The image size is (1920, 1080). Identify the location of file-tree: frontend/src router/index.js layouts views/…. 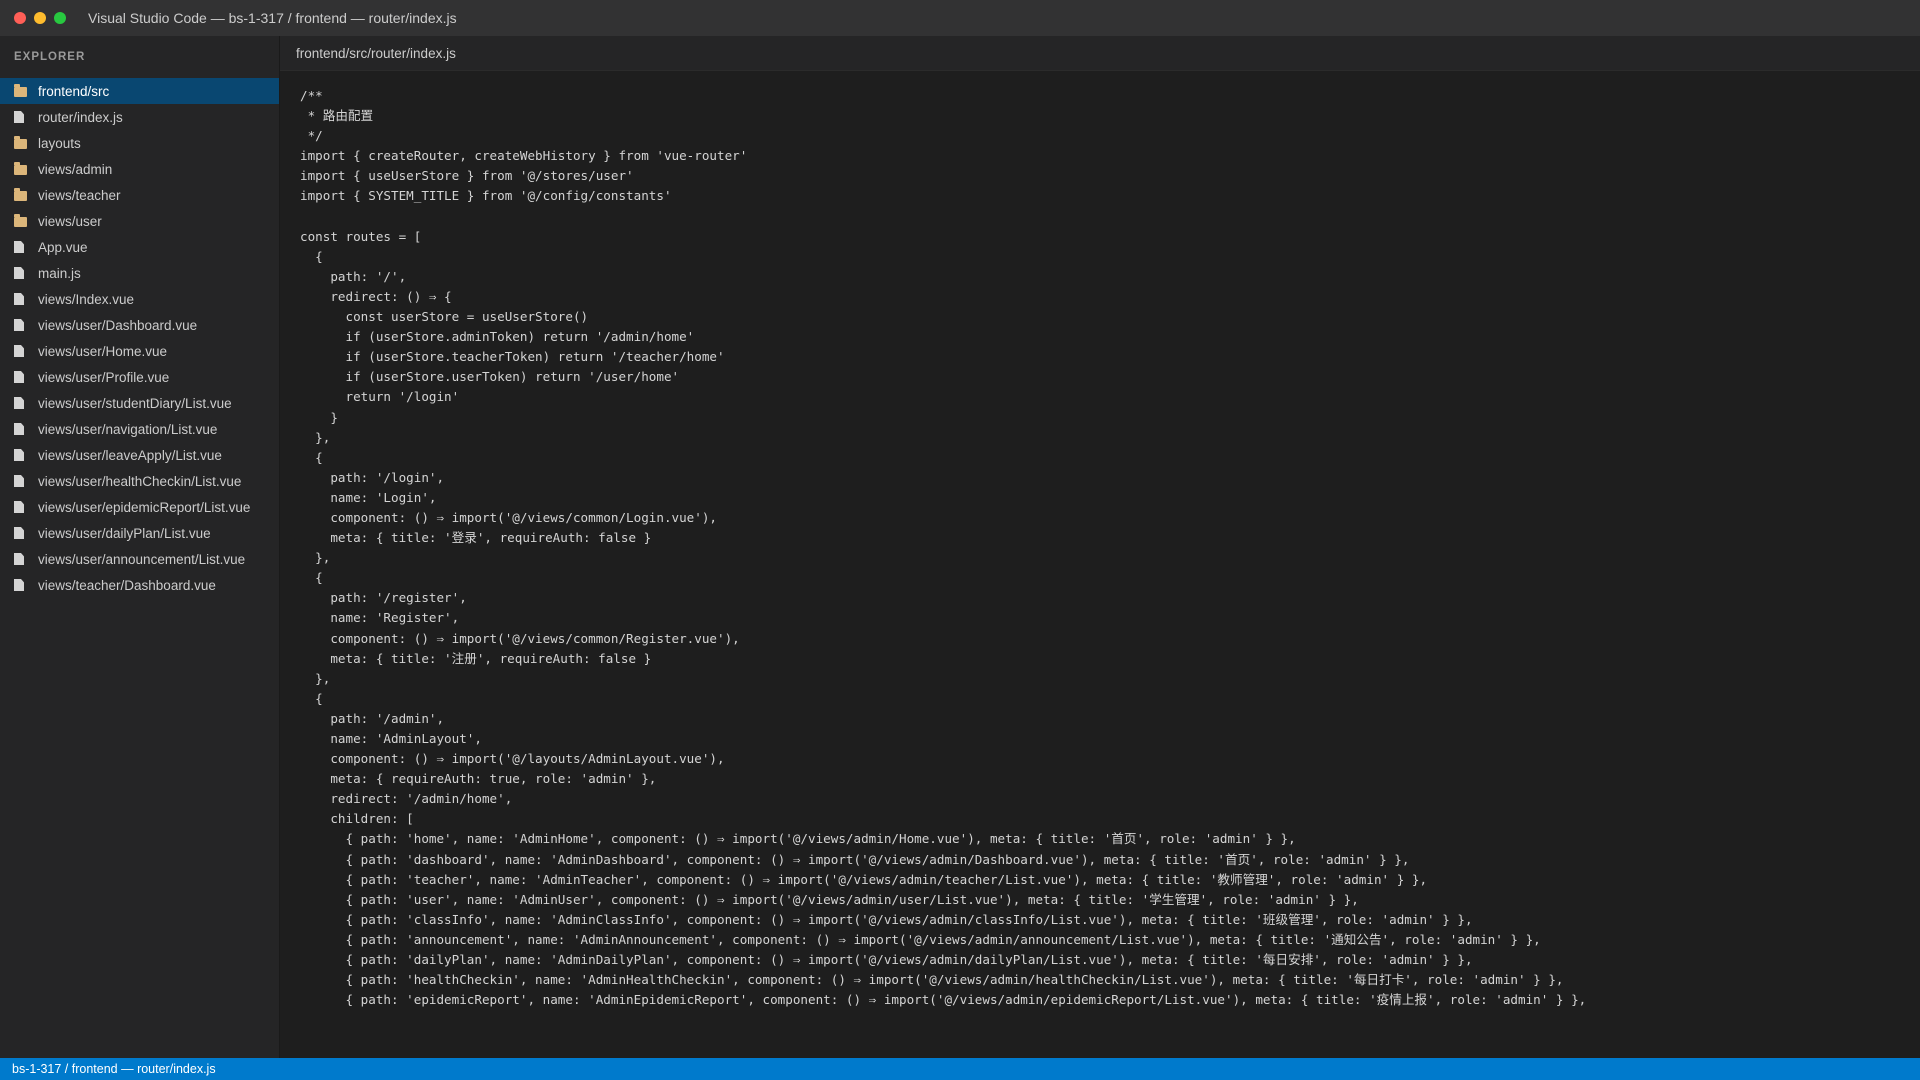
(139, 338).